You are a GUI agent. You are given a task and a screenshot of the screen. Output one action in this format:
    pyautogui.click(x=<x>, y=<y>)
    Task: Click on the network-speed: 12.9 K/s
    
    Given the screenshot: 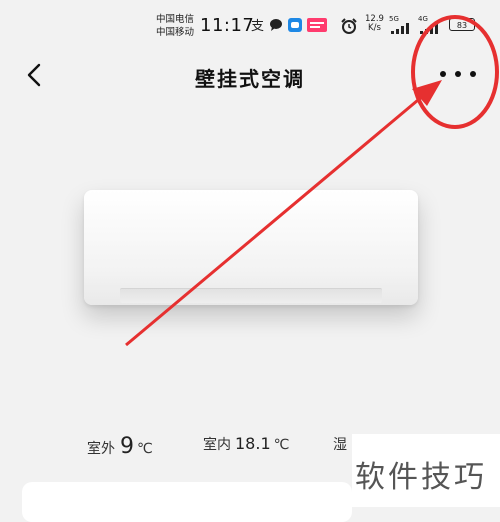 What is the action you would take?
    pyautogui.click(x=374, y=24)
    